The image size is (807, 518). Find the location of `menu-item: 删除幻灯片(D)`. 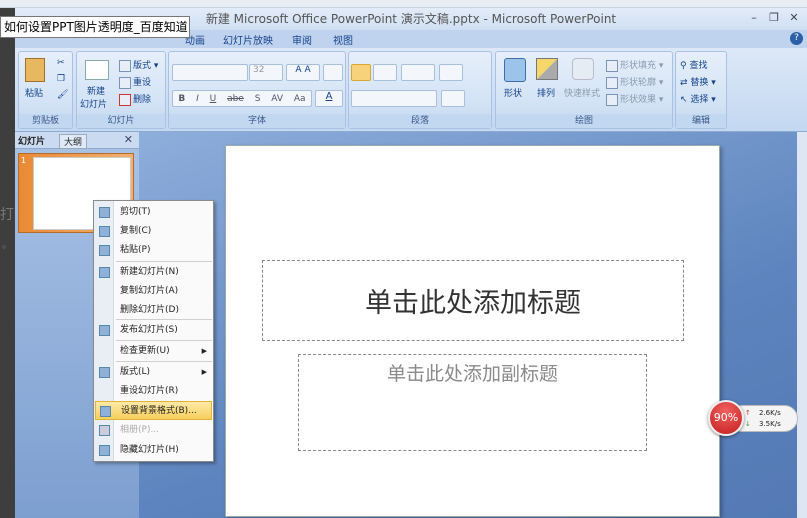

menu-item: 删除幻灯片(D) is located at coordinates (153, 310).